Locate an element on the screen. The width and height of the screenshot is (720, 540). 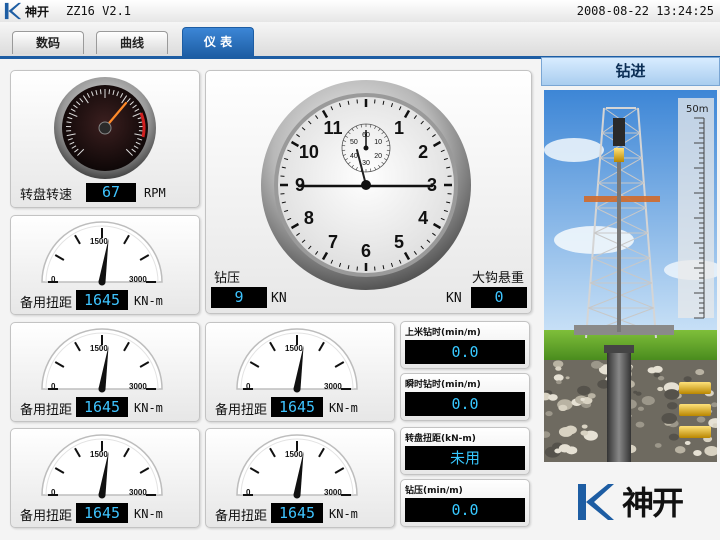
sub-dial-numeral: 50 is located at coordinates (354, 142).